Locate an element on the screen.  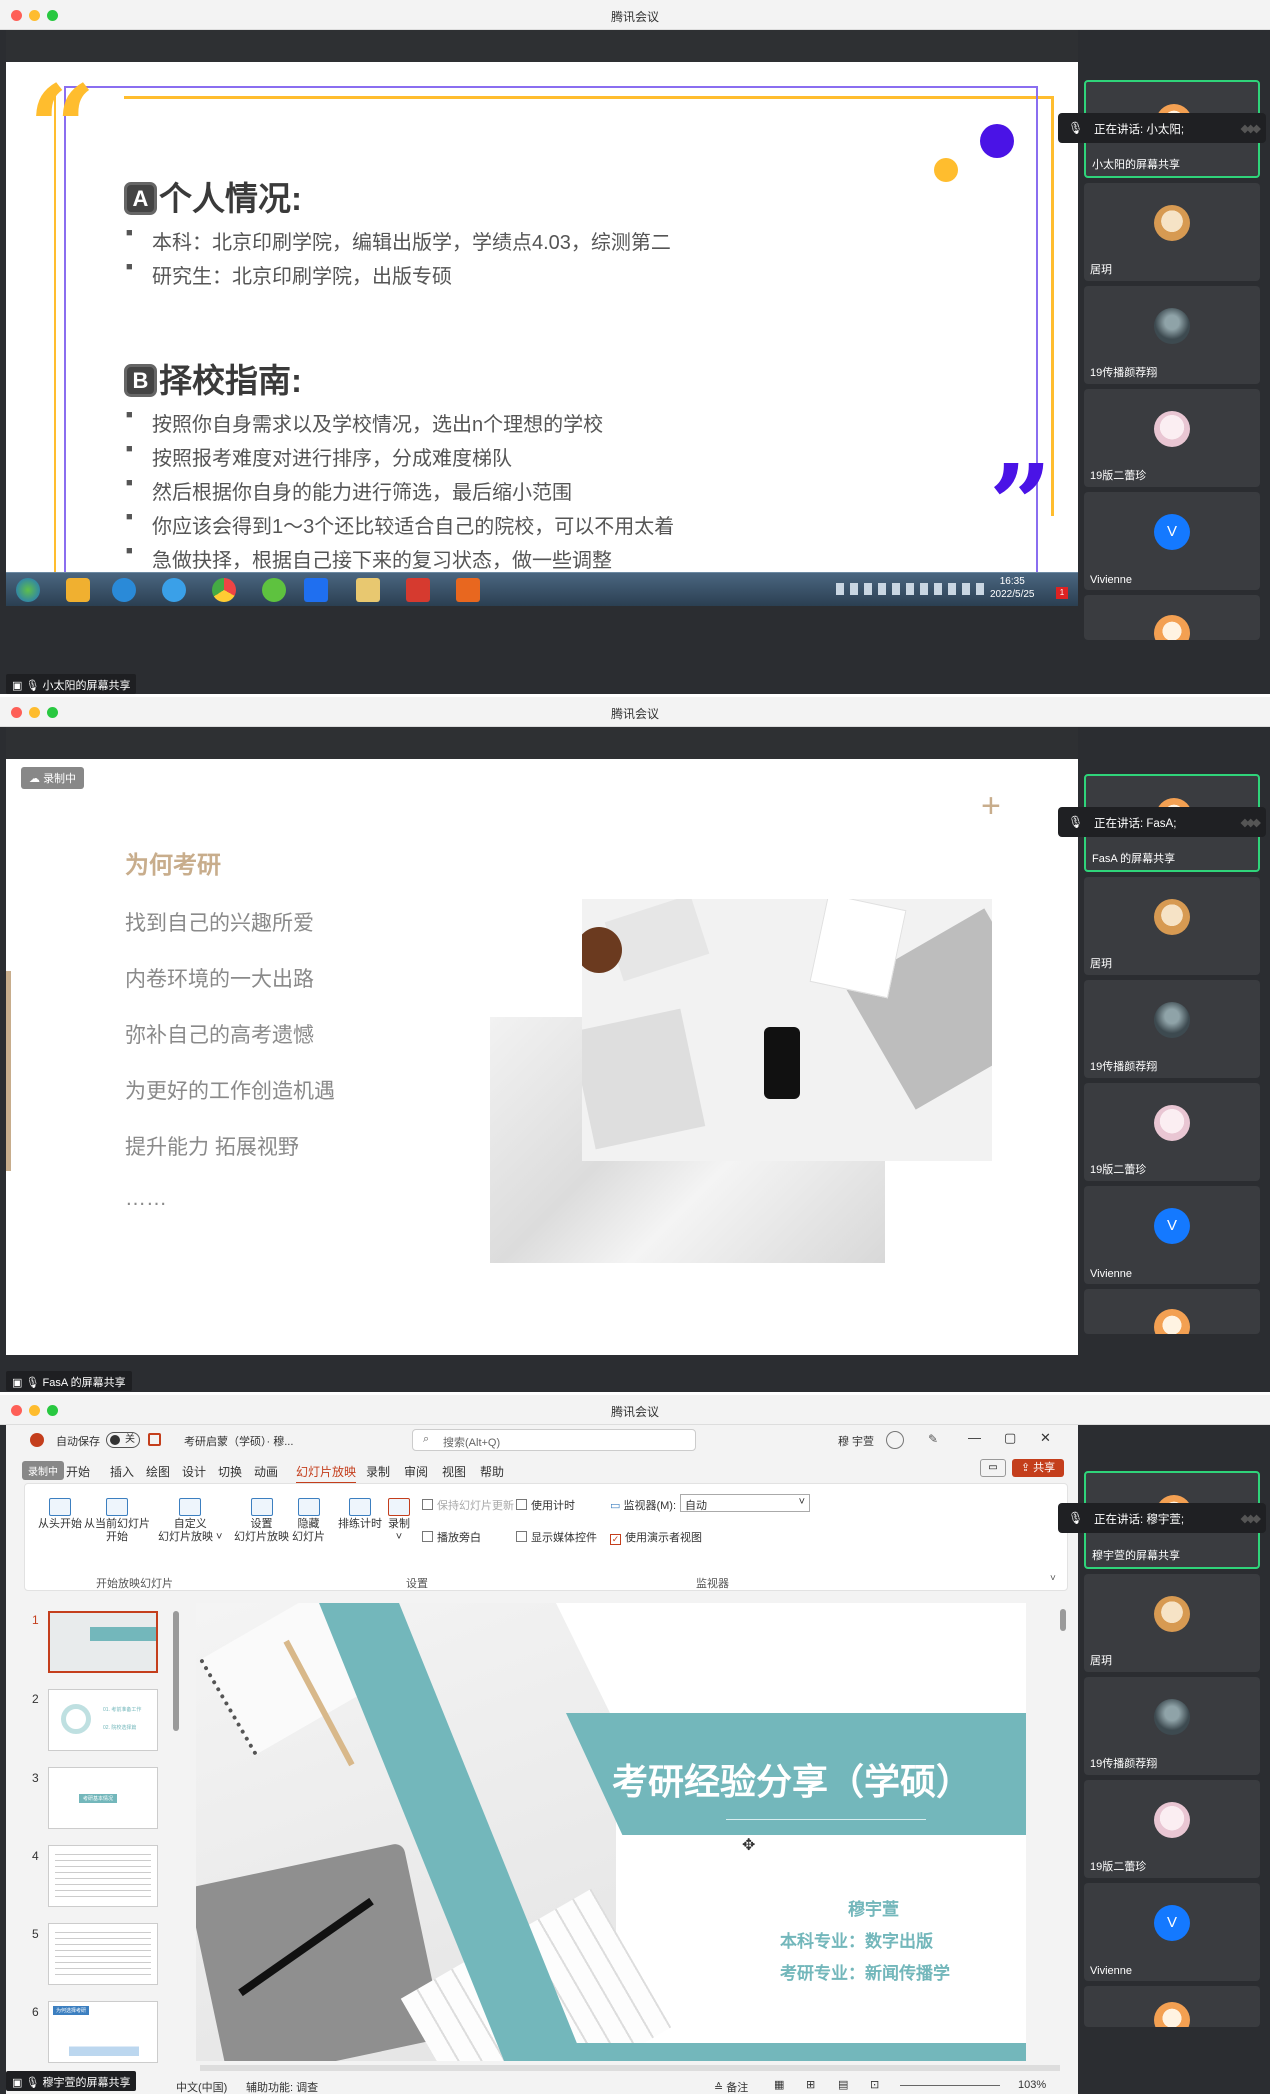
zoom-slider is located at coordinates (950, 2085).